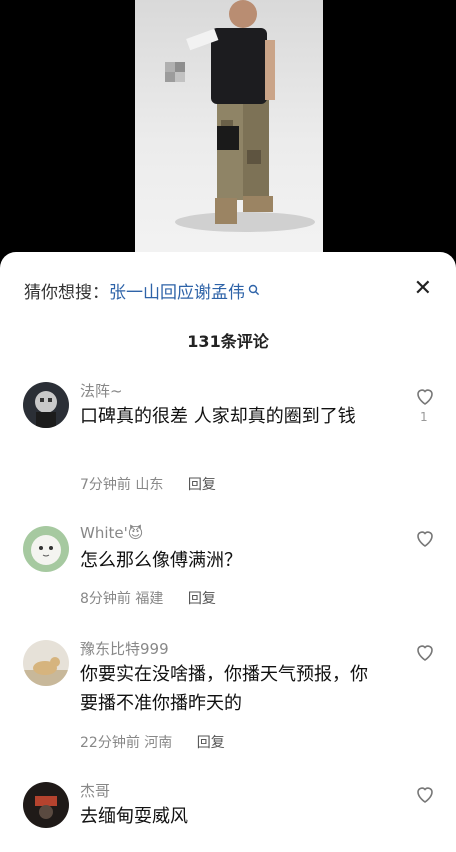 The image size is (456, 852). I want to click on comment-count: 131条评论, so click(228, 341).